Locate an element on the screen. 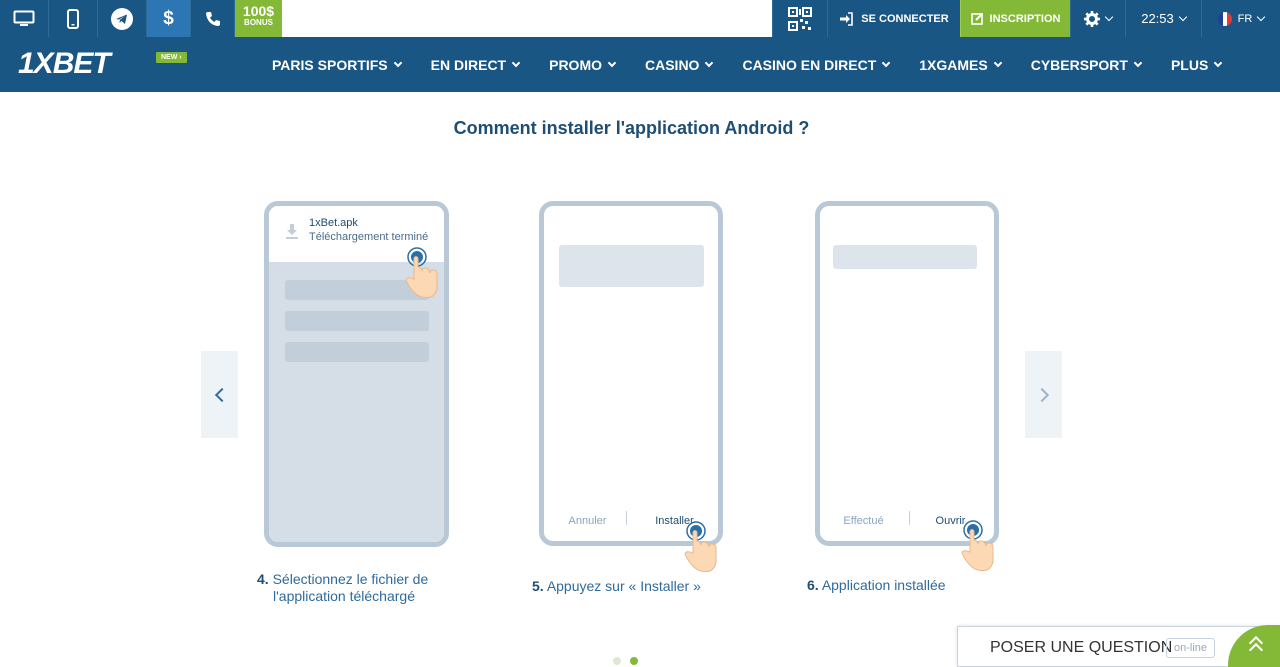 The height and width of the screenshot is (667, 1280). online-status-badge: on-line is located at coordinates (1191, 648).